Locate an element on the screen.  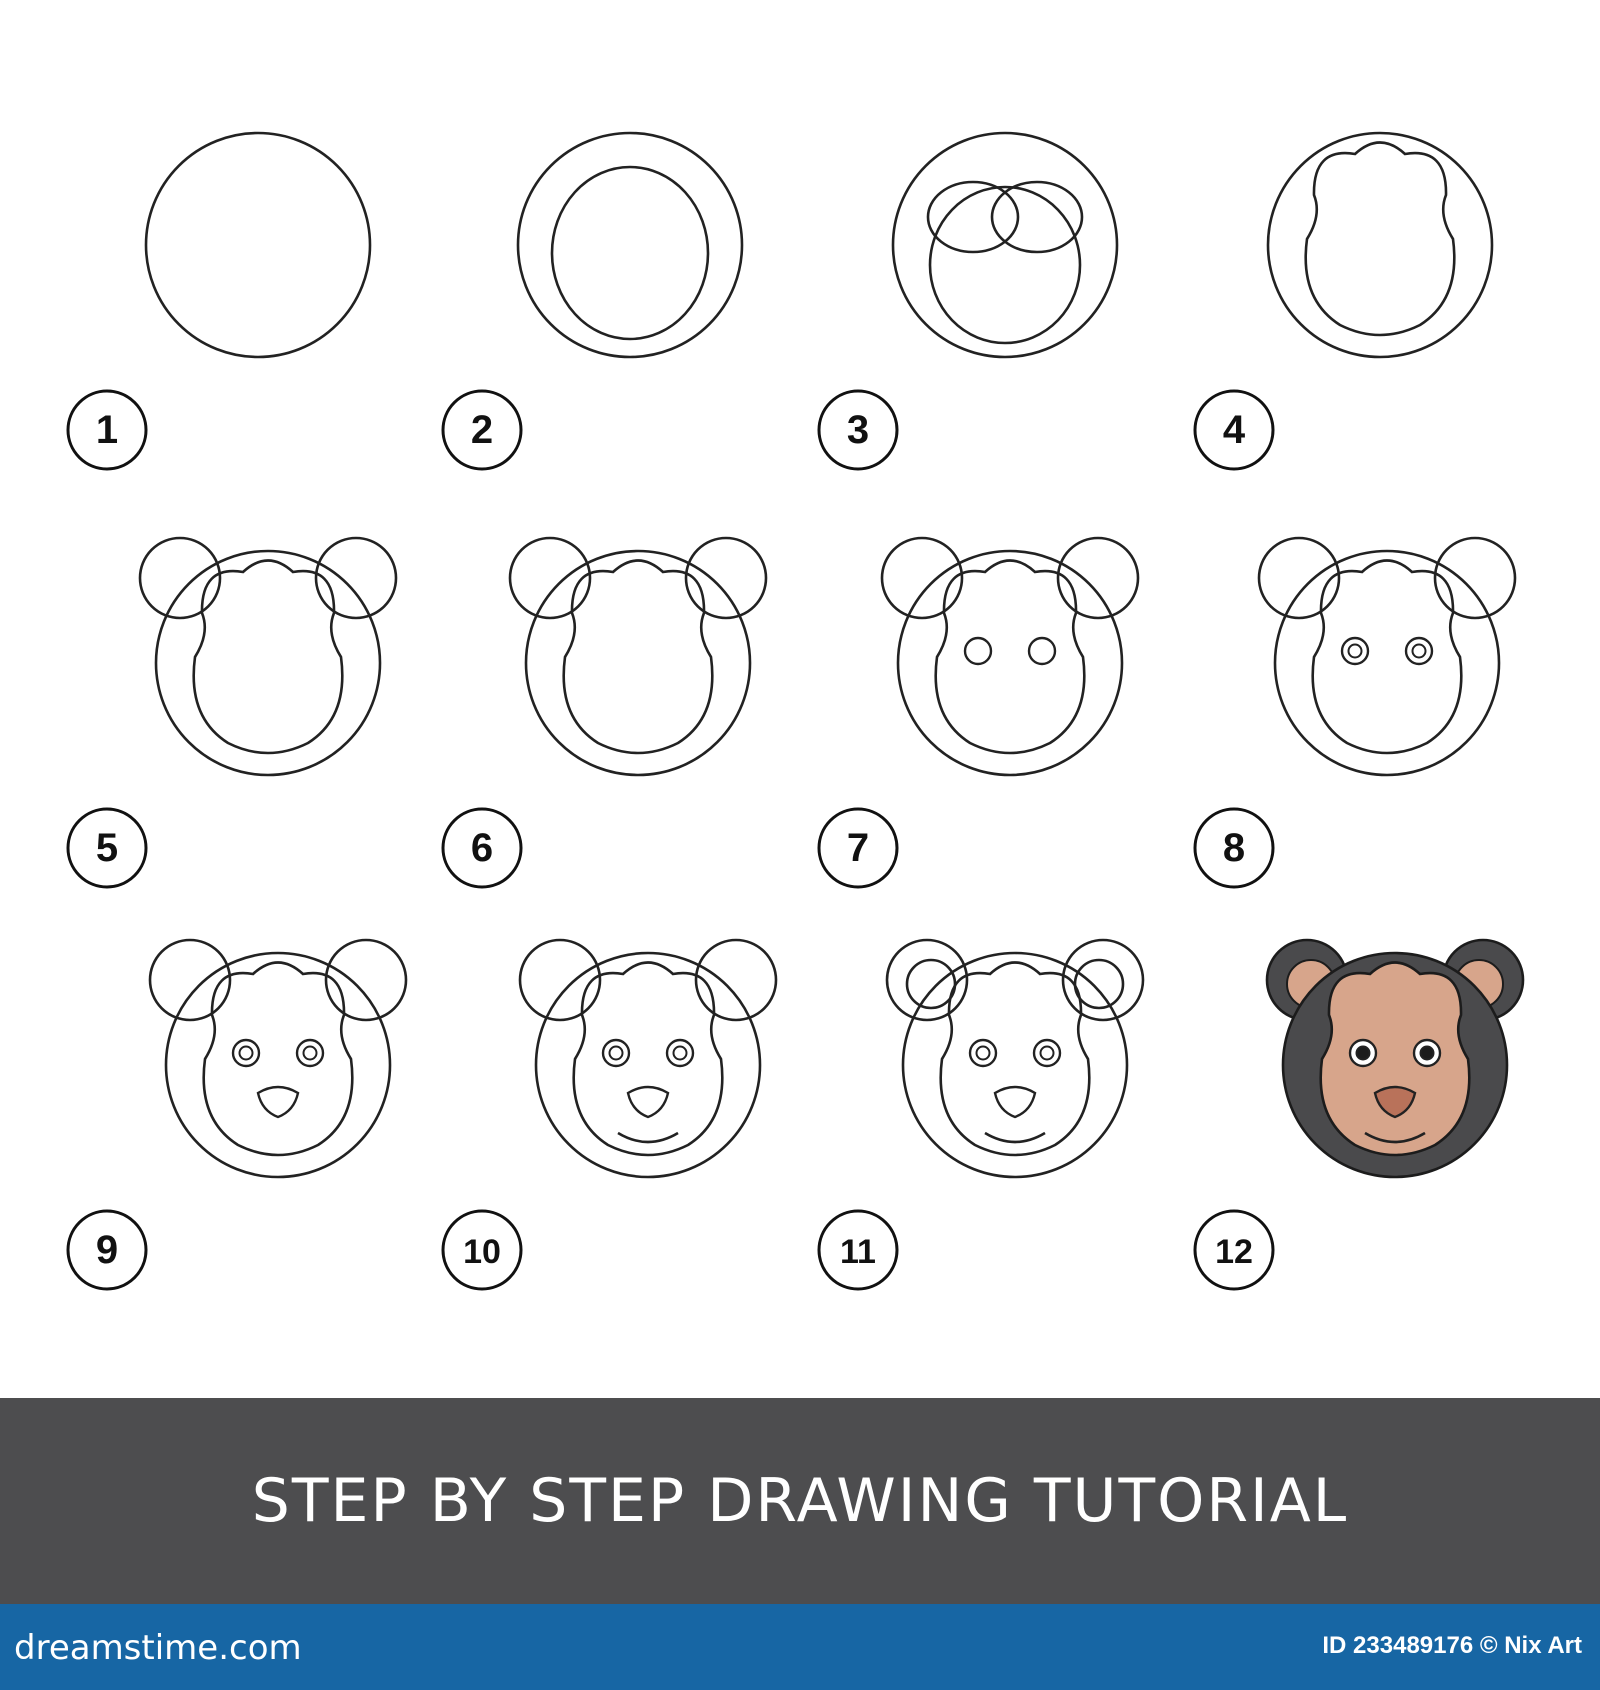
step-6-drawing is located at coordinates (638, 656).